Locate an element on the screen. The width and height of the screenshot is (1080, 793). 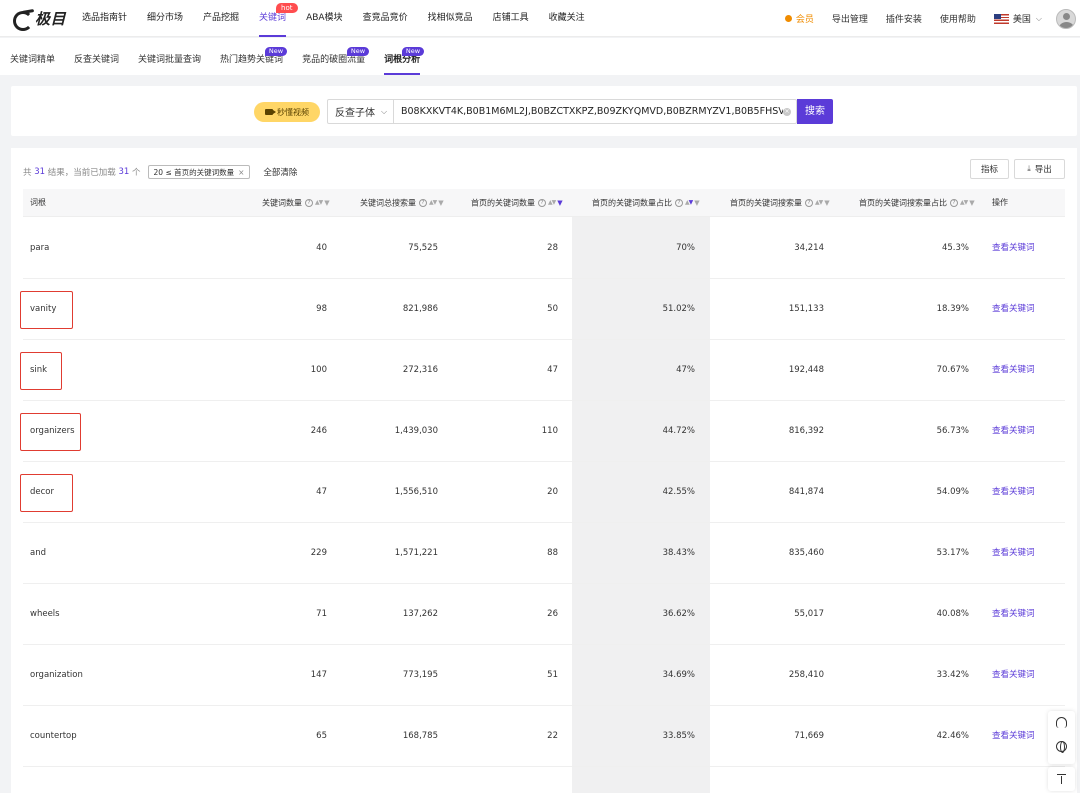
logo: 极目 is located at coordinates (39, 19).